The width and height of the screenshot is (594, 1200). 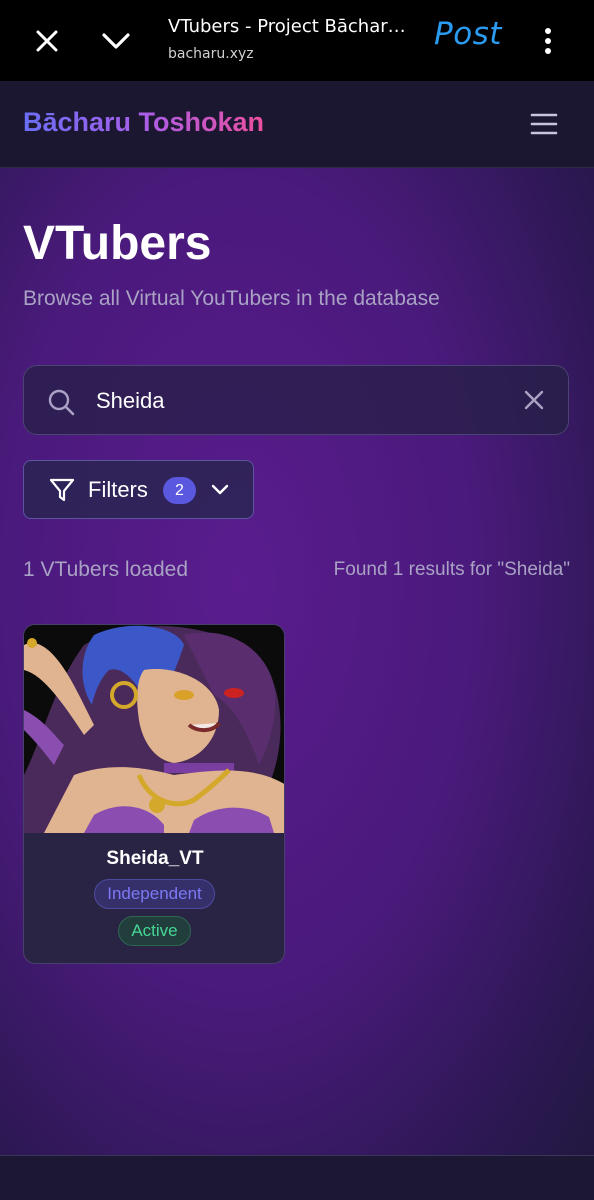 What do you see at coordinates (468, 34) in the screenshot?
I see `post-button: Post` at bounding box center [468, 34].